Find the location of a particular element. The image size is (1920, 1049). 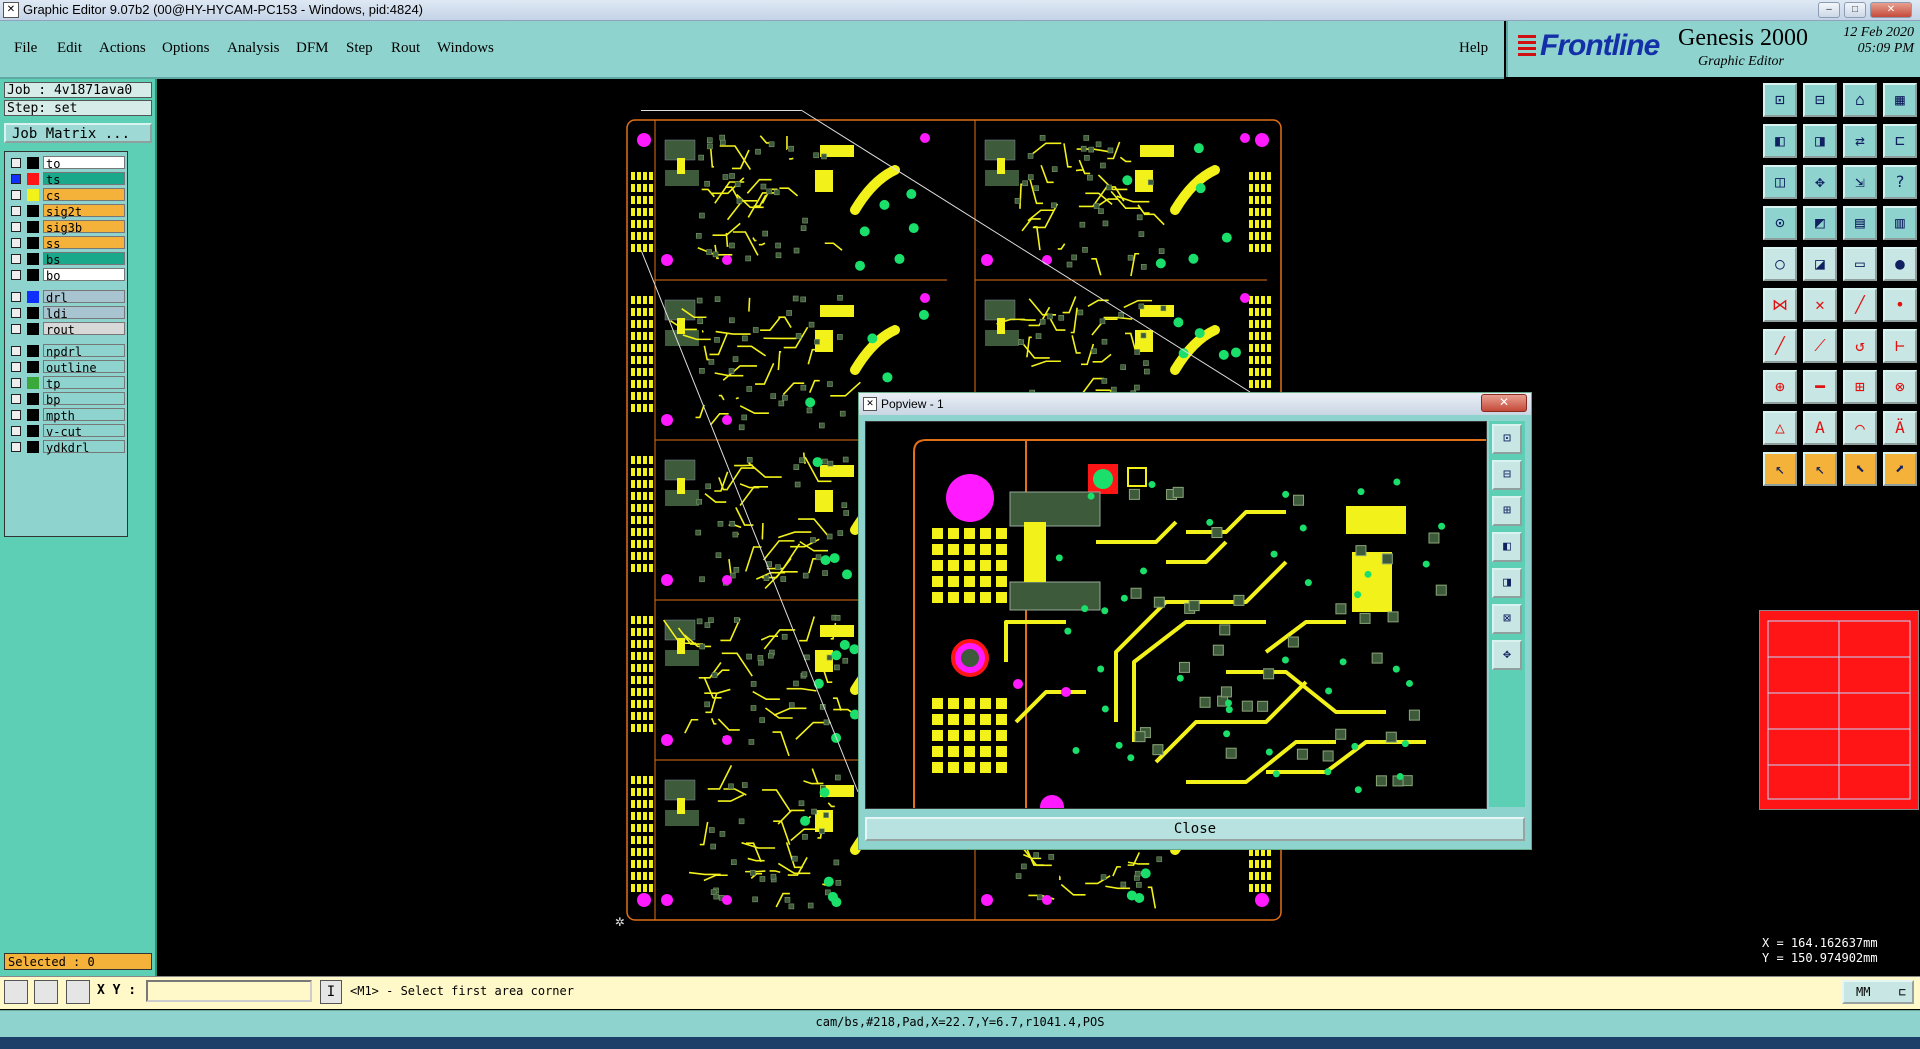

dim-icon: ⊢ is located at coordinates (1900, 346).